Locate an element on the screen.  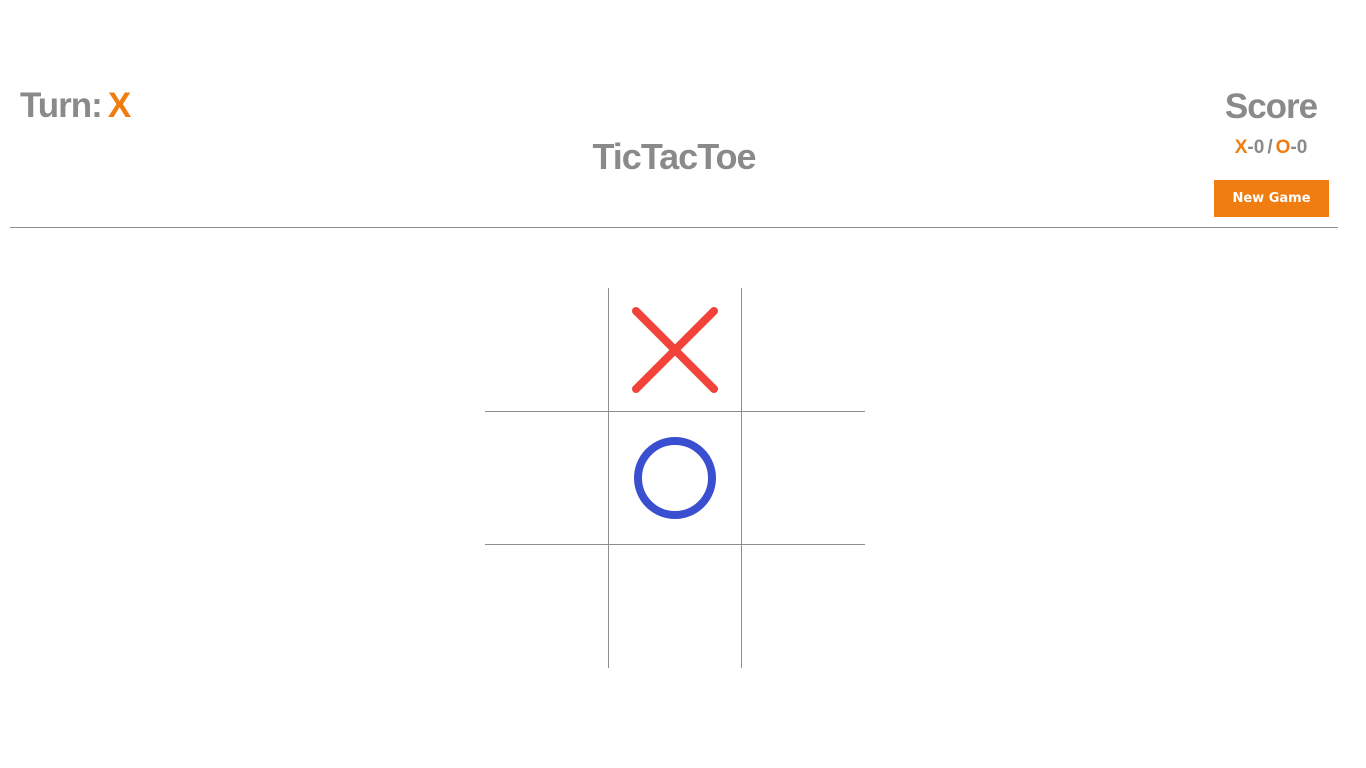
game-board is located at coordinates (675, 478).